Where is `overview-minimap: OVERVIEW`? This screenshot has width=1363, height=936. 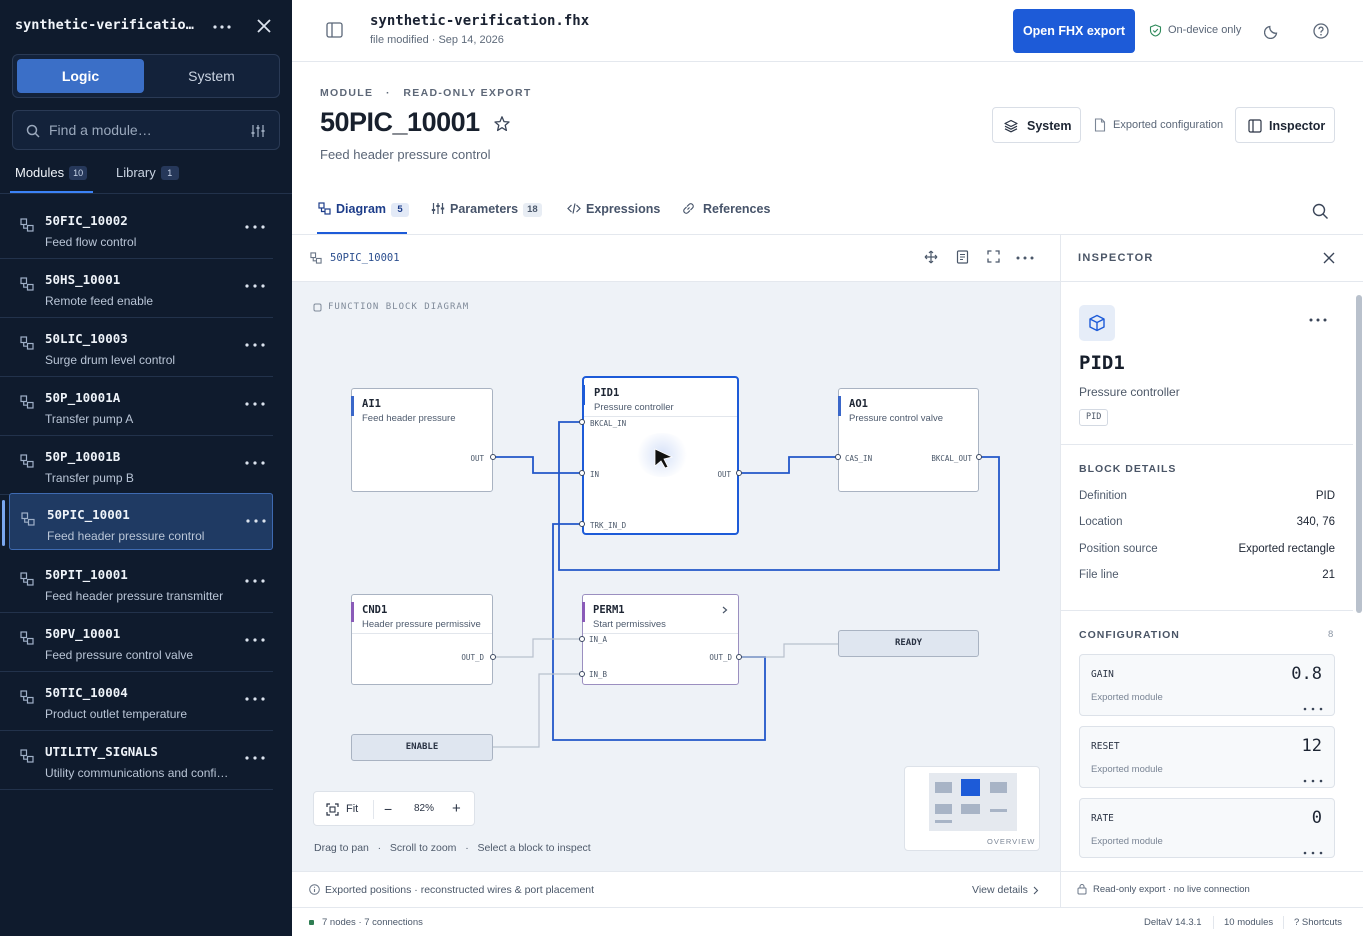 overview-minimap: OVERVIEW is located at coordinates (972, 808).